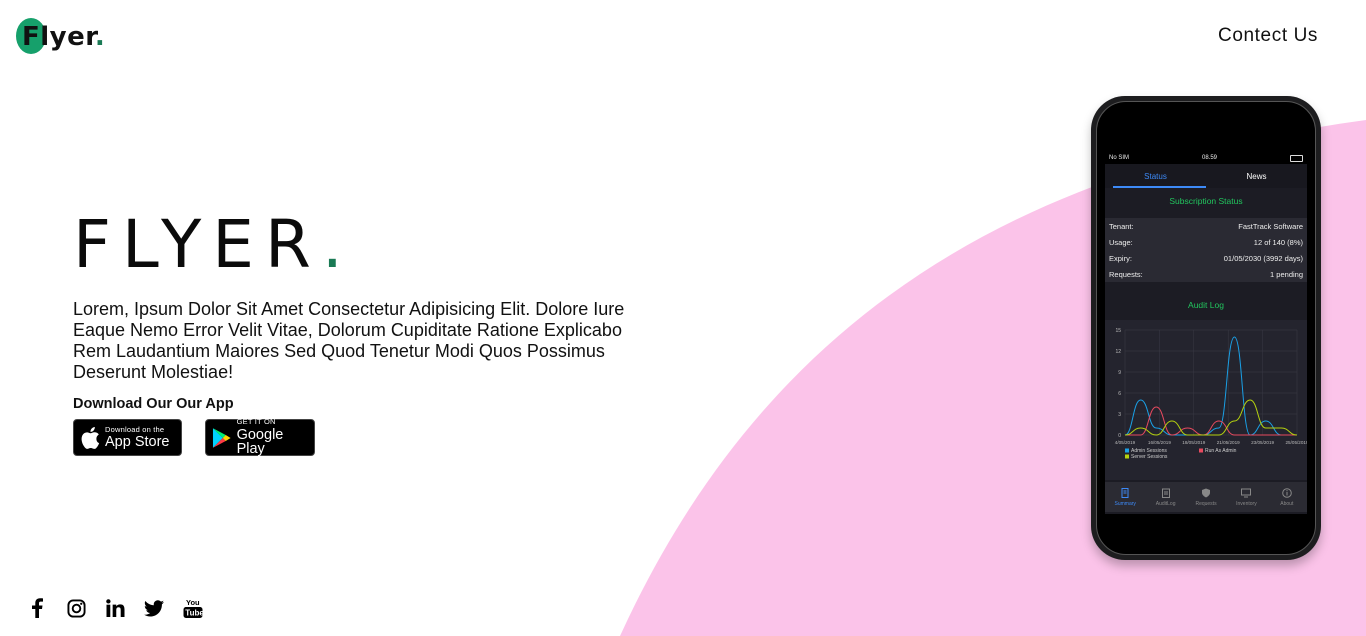  What do you see at coordinates (76, 608) in the screenshot?
I see `instagram-icon` at bounding box center [76, 608].